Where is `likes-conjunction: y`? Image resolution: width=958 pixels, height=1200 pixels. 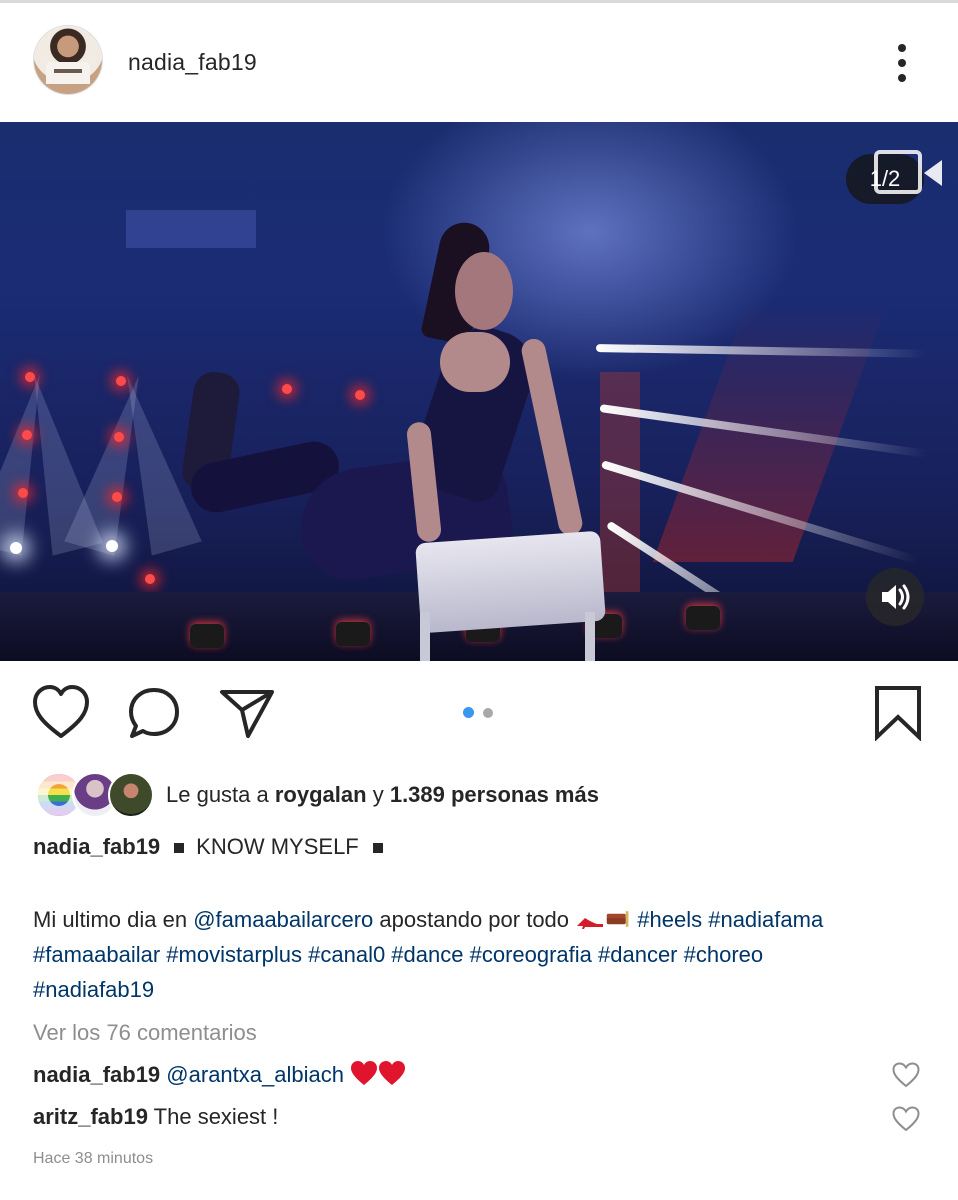 likes-conjunction: y is located at coordinates (378, 794).